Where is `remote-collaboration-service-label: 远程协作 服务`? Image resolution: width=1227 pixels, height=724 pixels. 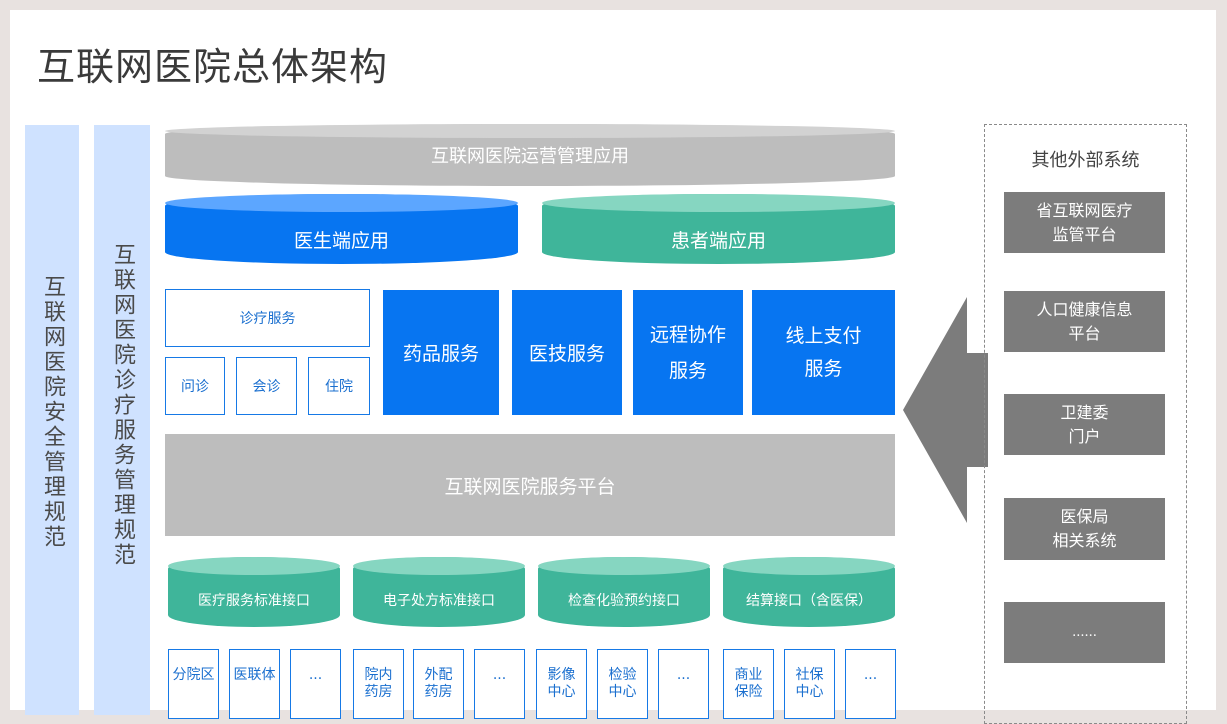
remote-collaboration-service-label: 远程协作 服务 is located at coordinates (687, 352).